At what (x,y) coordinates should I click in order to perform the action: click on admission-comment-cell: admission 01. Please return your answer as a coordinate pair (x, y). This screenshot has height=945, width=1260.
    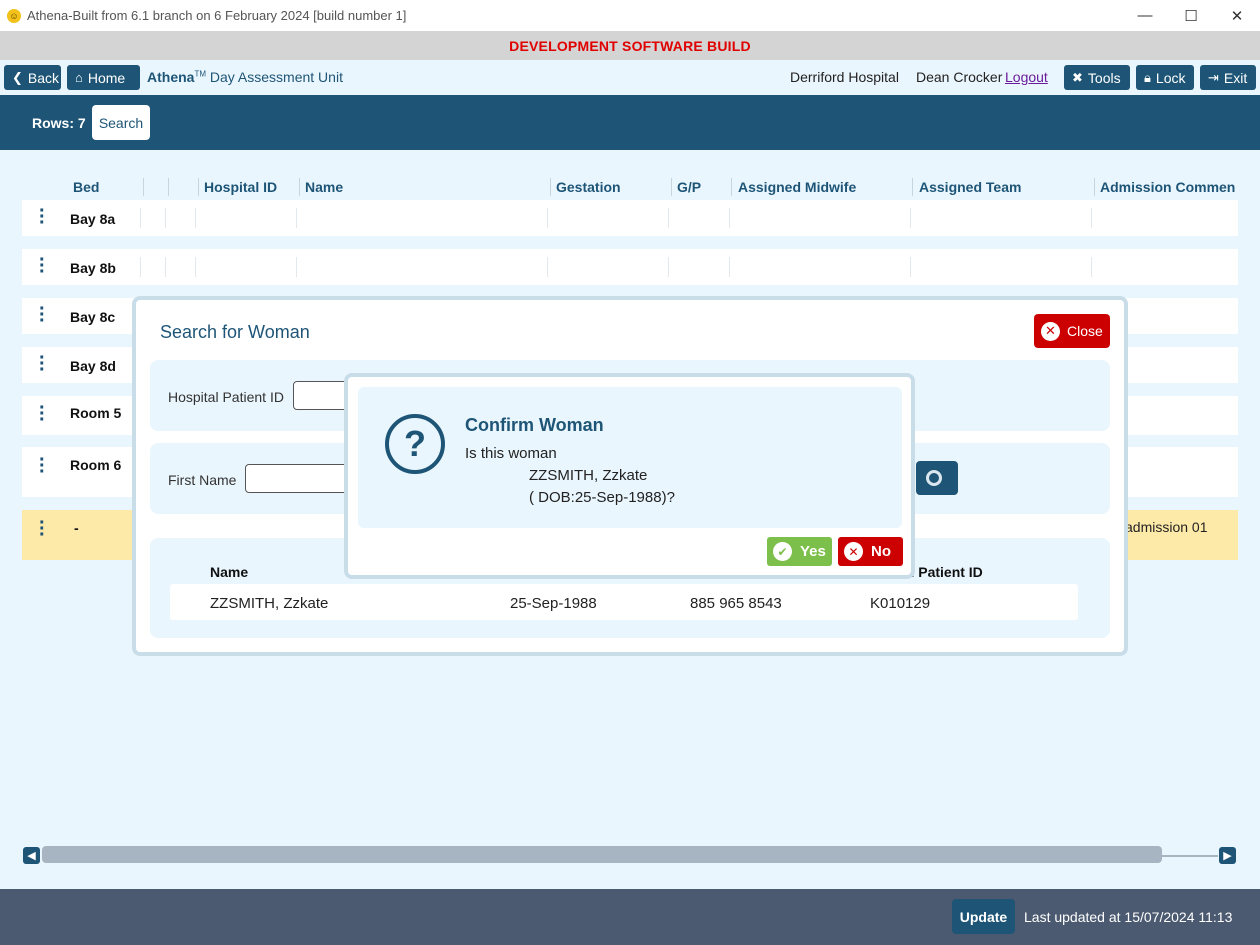
    Looking at the image, I should click on (1166, 527).